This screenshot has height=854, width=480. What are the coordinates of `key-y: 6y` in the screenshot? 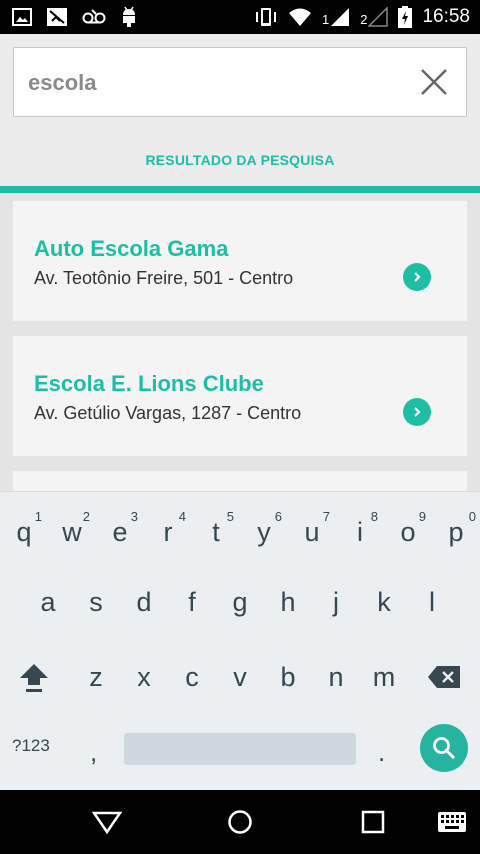 It's located at (264, 532).